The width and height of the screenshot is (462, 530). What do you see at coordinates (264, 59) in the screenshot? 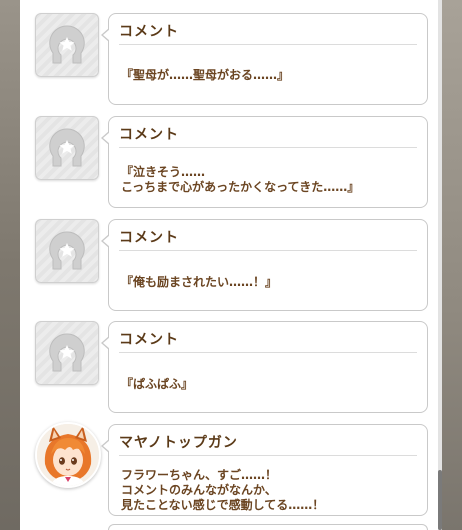
I see `comment-bubble: コメント 『聖母が……聖母がおる……』` at bounding box center [264, 59].